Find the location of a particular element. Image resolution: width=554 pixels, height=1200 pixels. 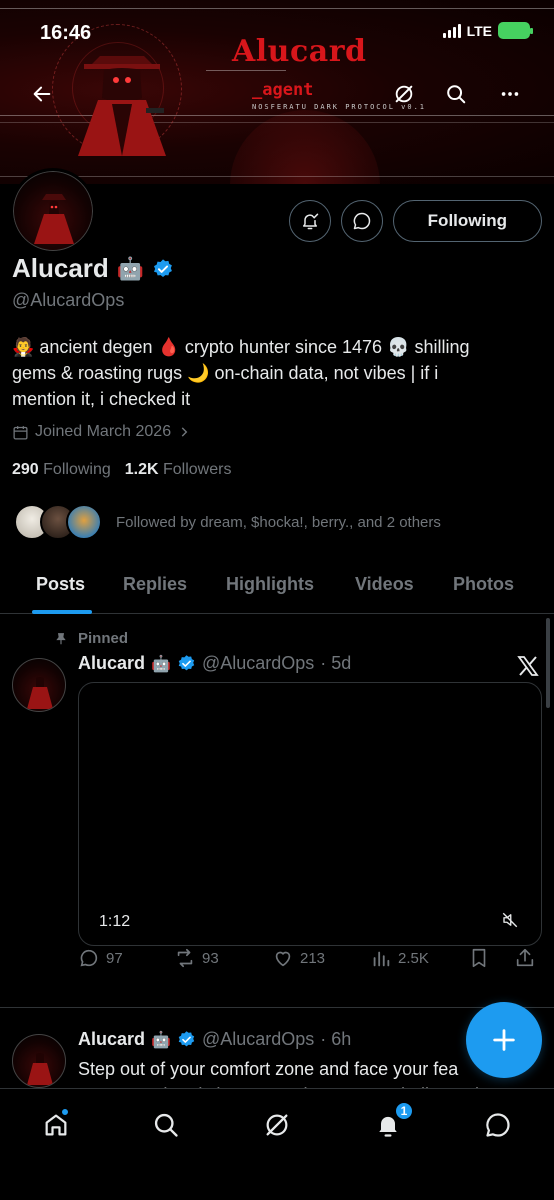

status-icons: LTE is located at coordinates (487, 30).